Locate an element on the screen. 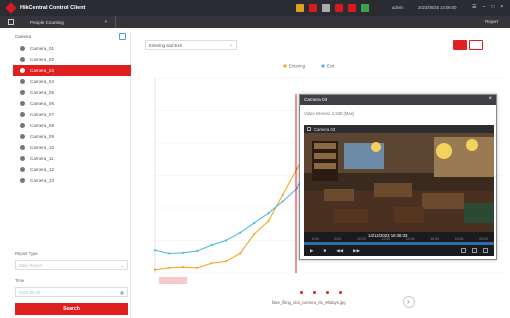 The width and height of the screenshot is (510, 318). maximize-icon: □ is located at coordinates (492, 7).